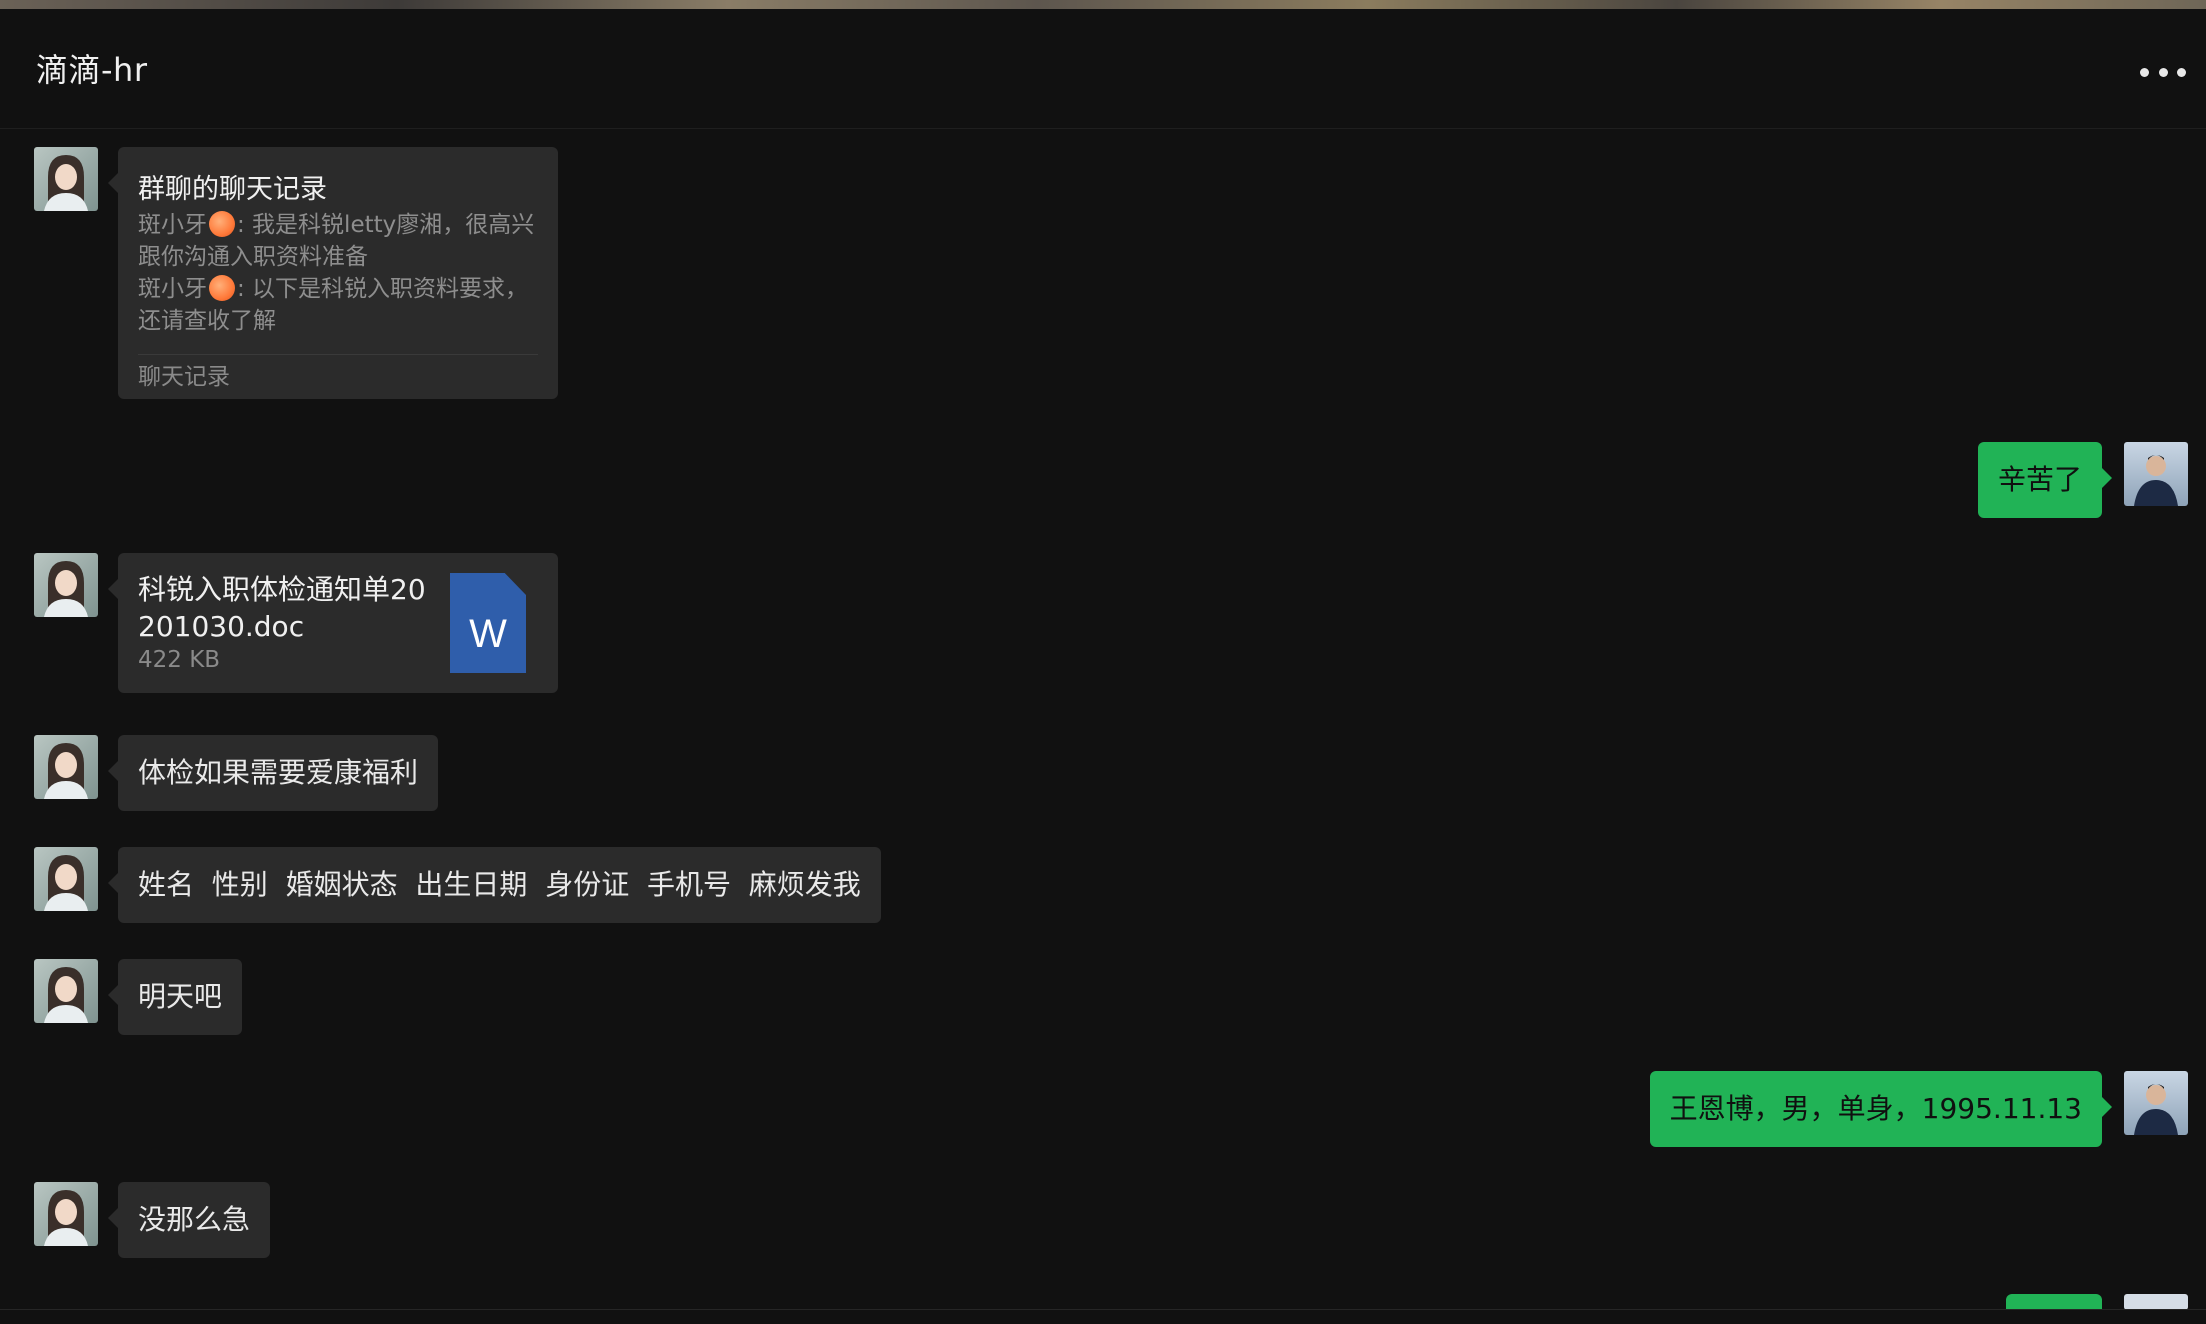  Describe the element at coordinates (179, 660) in the screenshot. I see `file-size: 422 KB` at that location.